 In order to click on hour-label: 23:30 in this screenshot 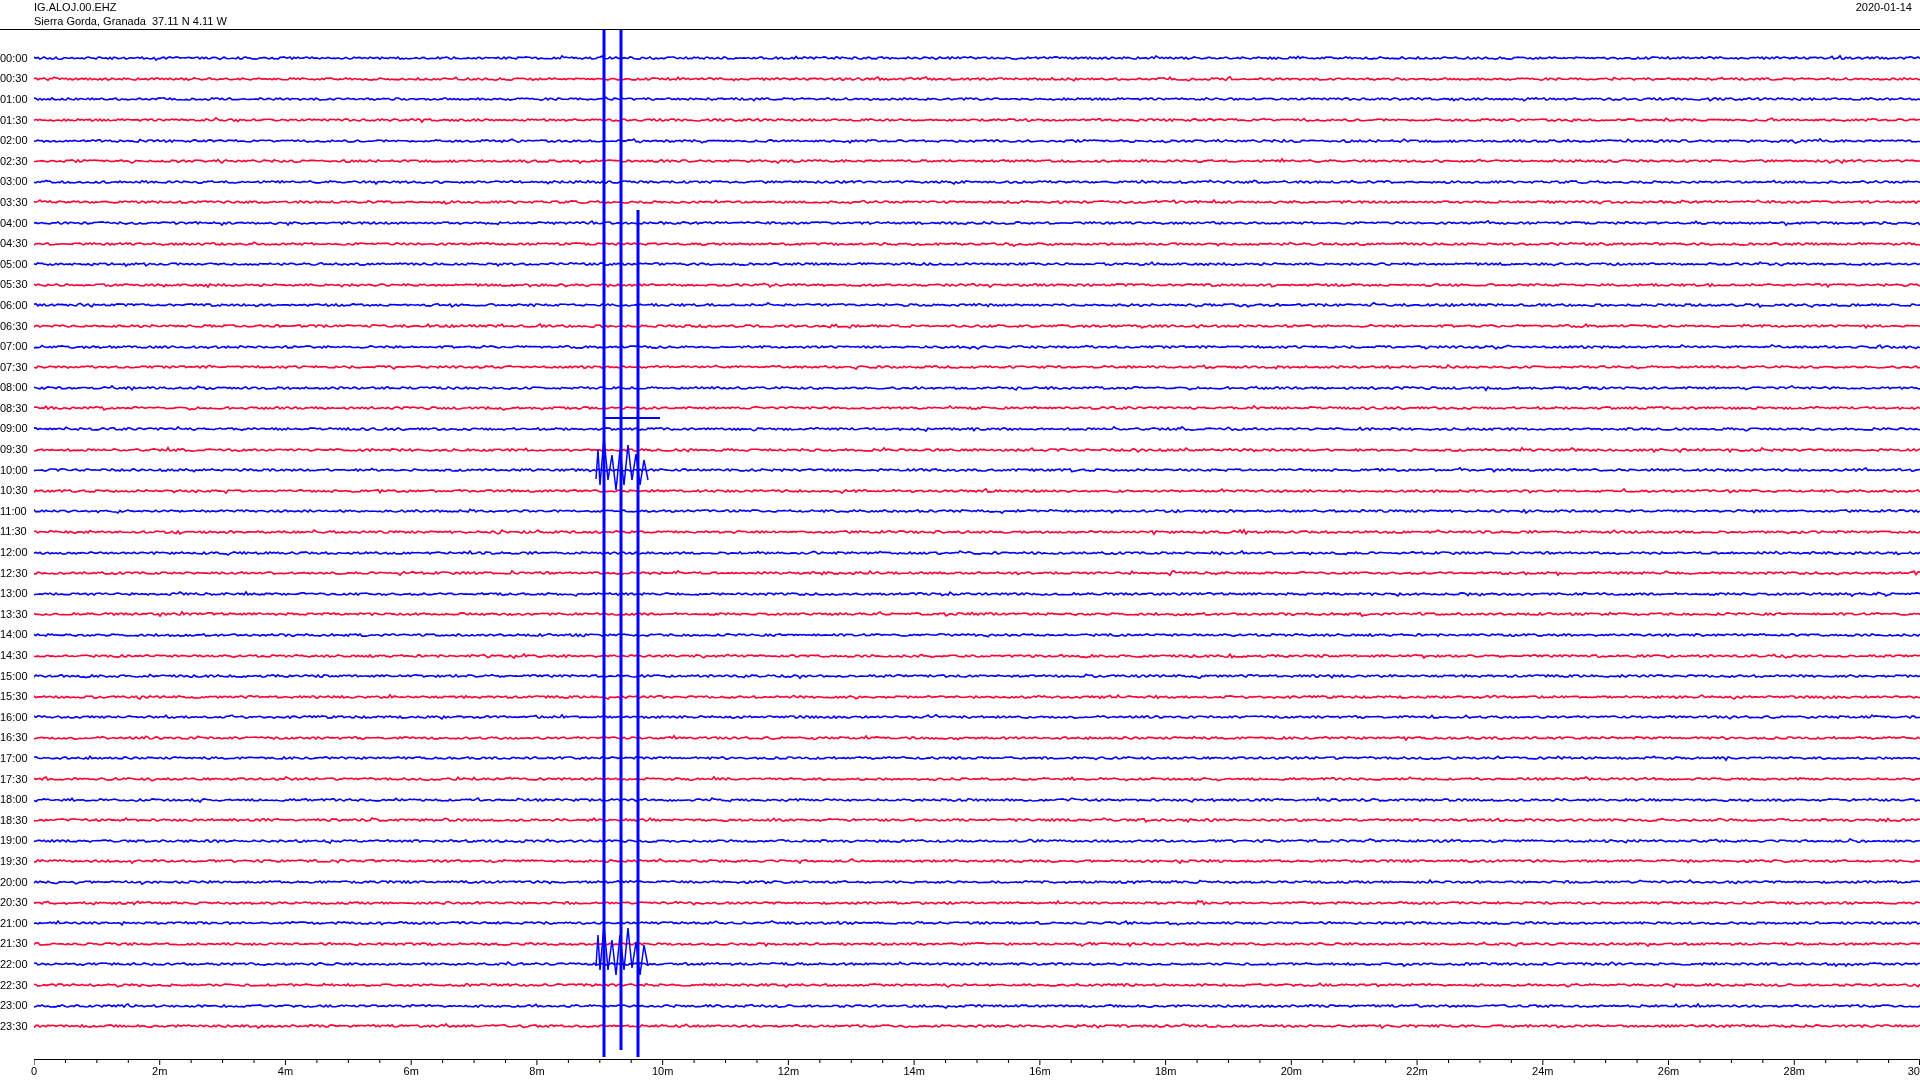, I will do `click(14, 1026)`.